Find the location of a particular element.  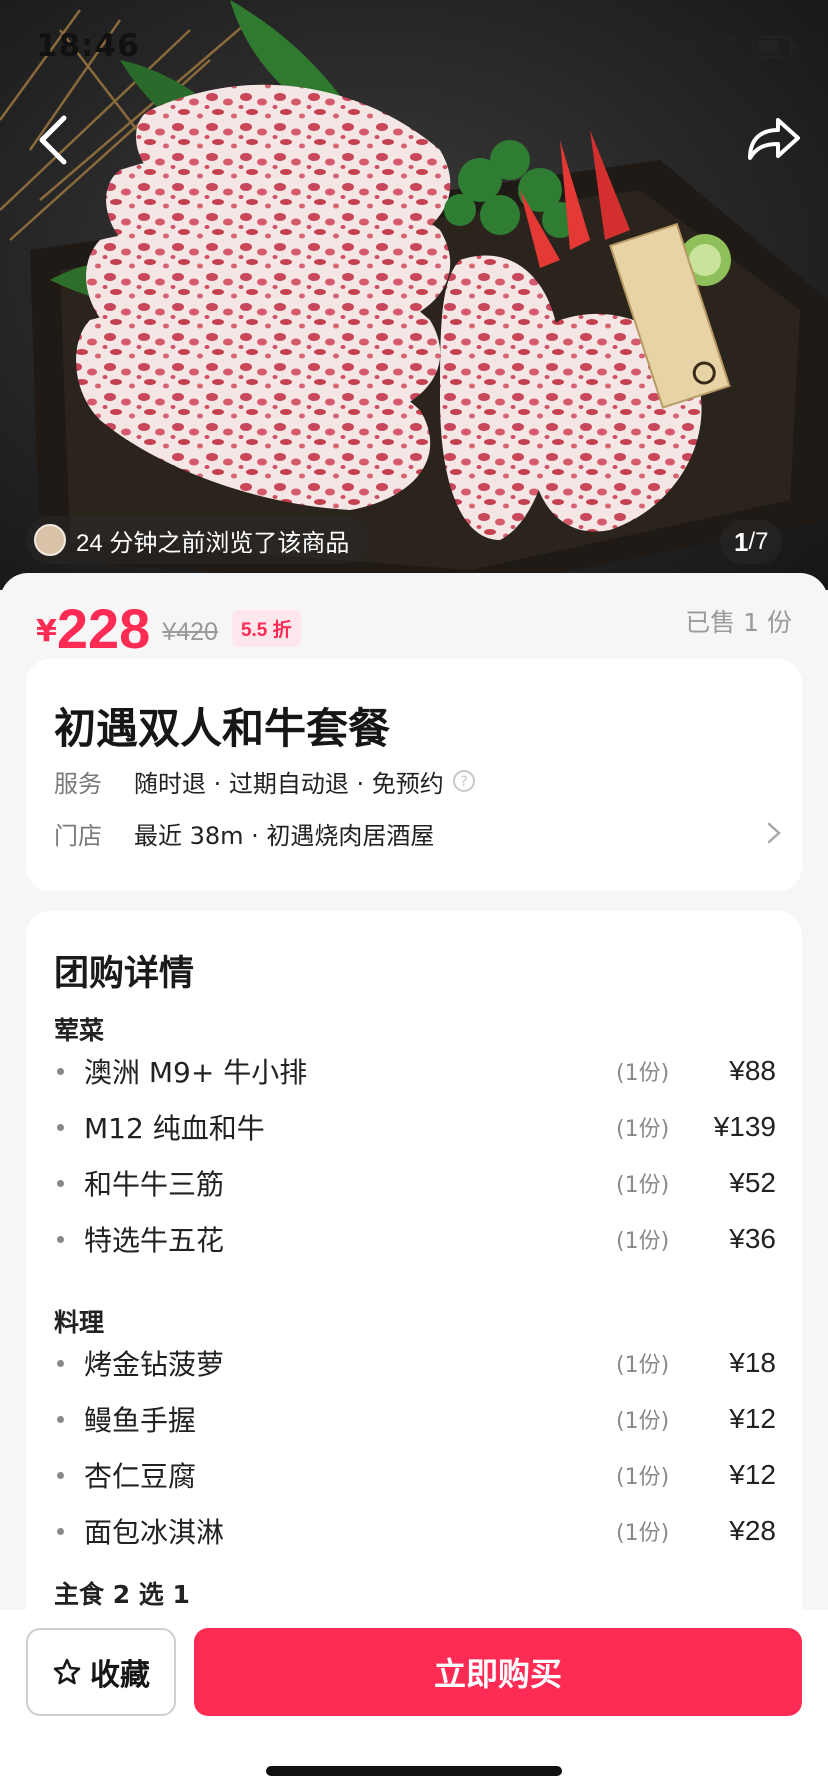

price-row: ¥ 228 ¥420 5.5 折 已售 1 份 is located at coordinates (414, 626).